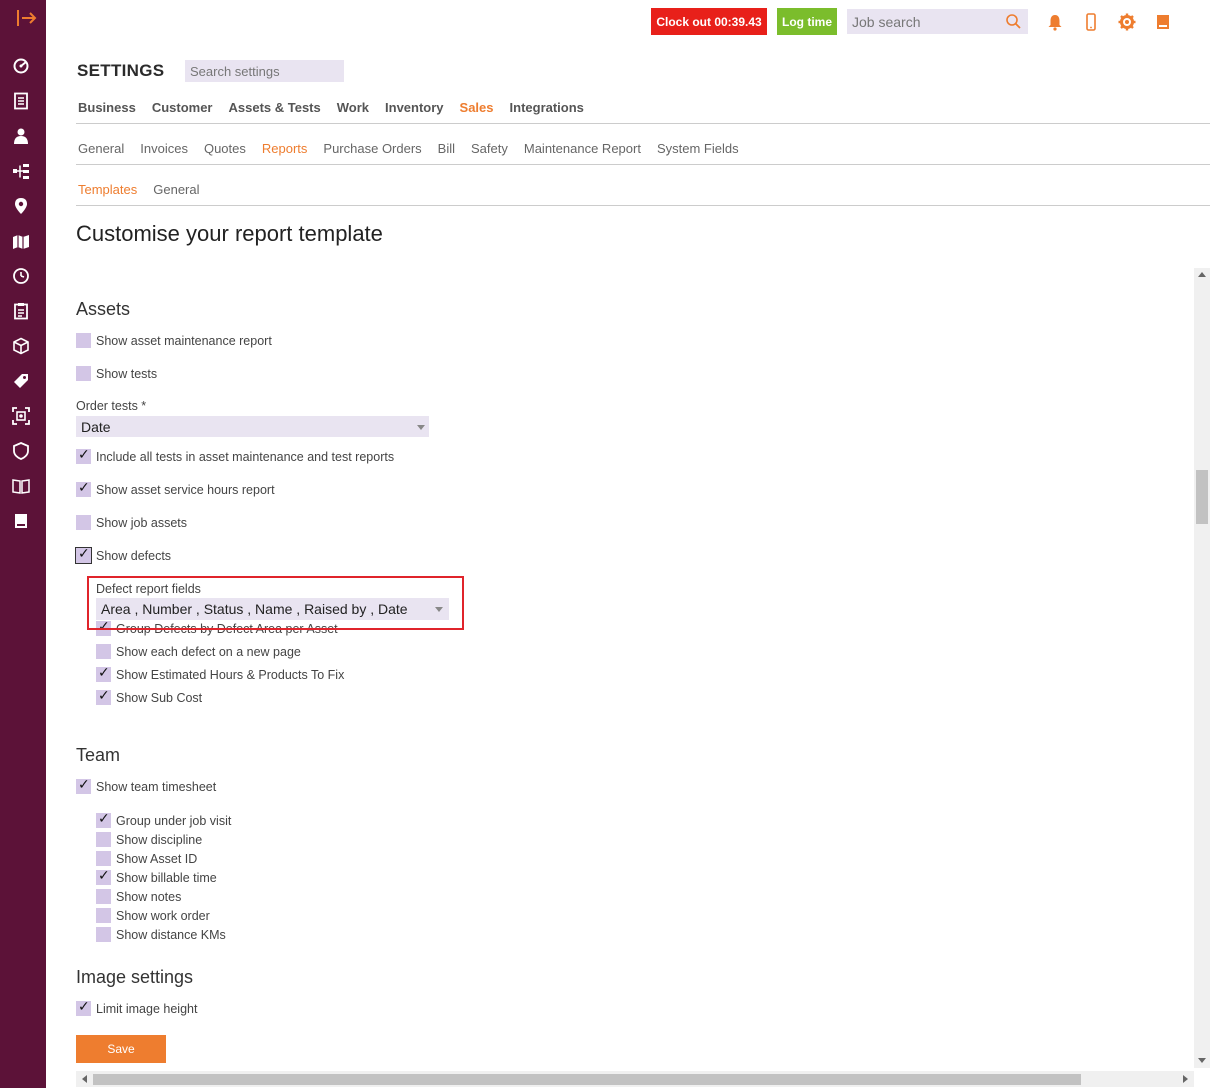 This screenshot has height=1088, width=1211. What do you see at coordinates (1055, 22) in the screenshot?
I see `bell-icon` at bounding box center [1055, 22].